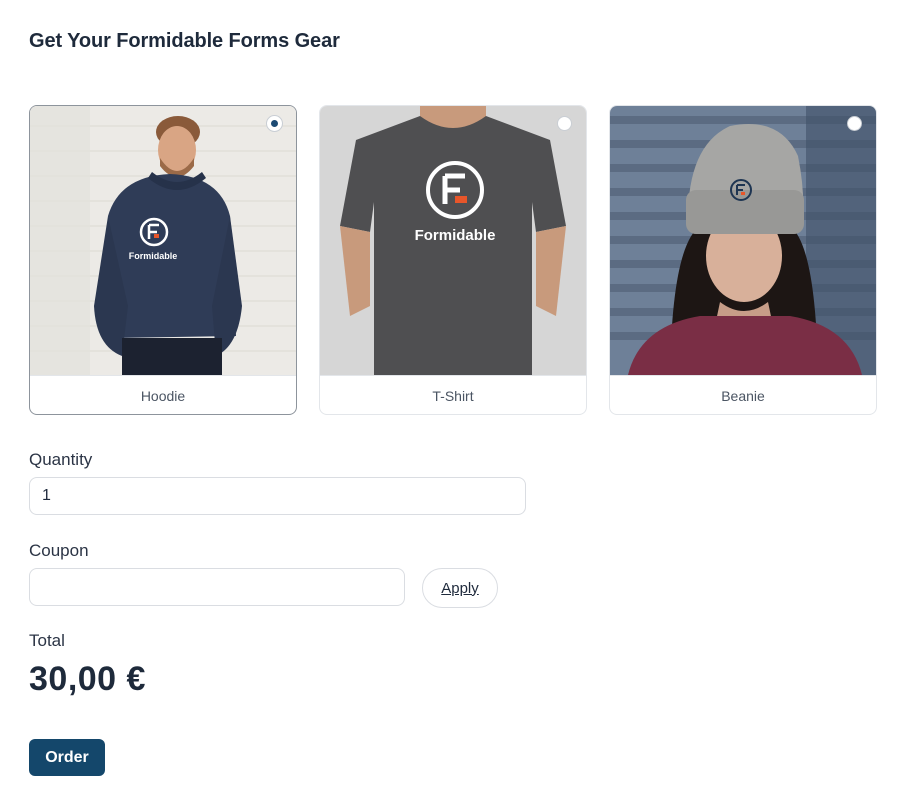 The width and height of the screenshot is (900, 788). Describe the element at coordinates (274, 123) in the screenshot. I see `hoodie-radio` at that location.